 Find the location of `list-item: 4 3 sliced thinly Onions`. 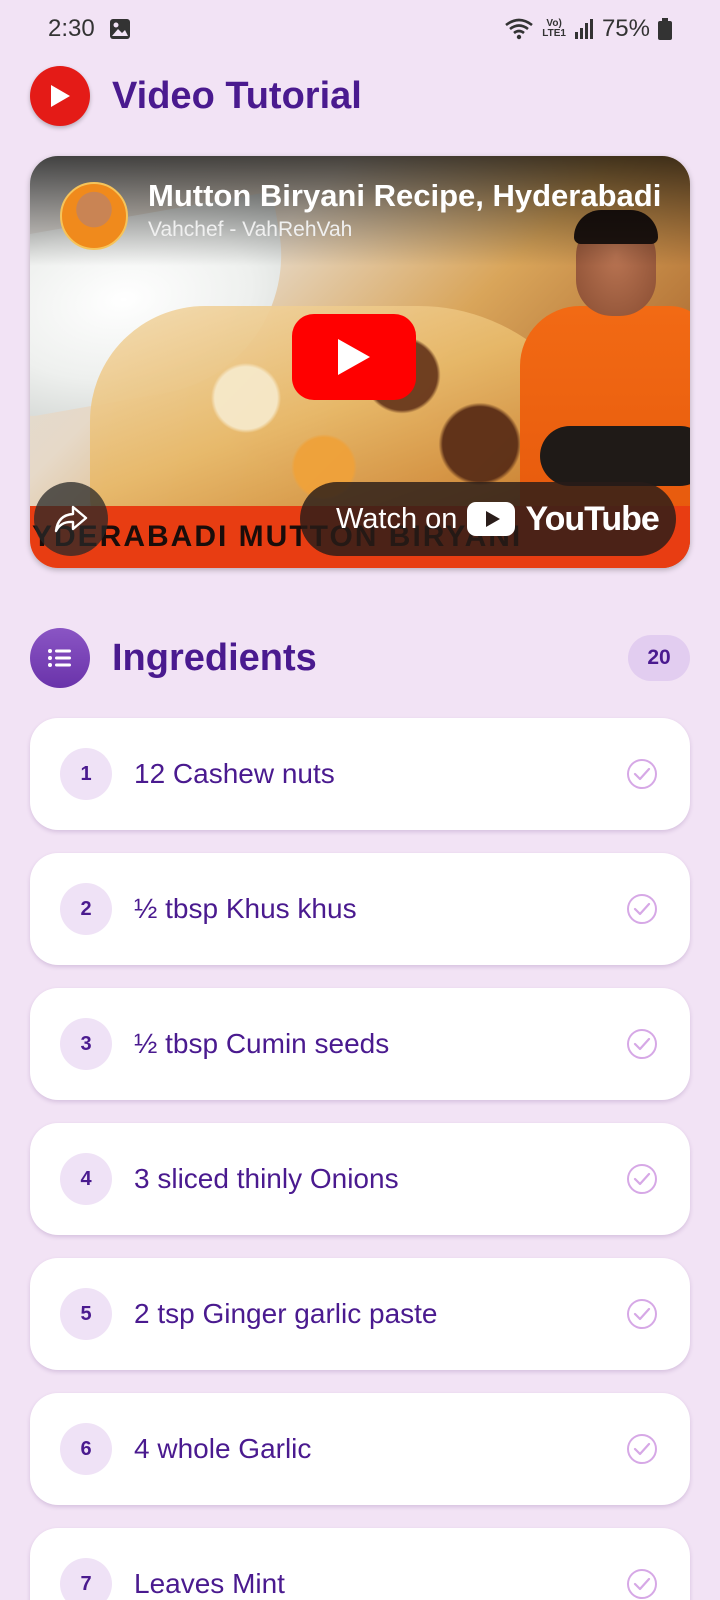

list-item: 4 3 sliced thinly Onions is located at coordinates (360, 1179).